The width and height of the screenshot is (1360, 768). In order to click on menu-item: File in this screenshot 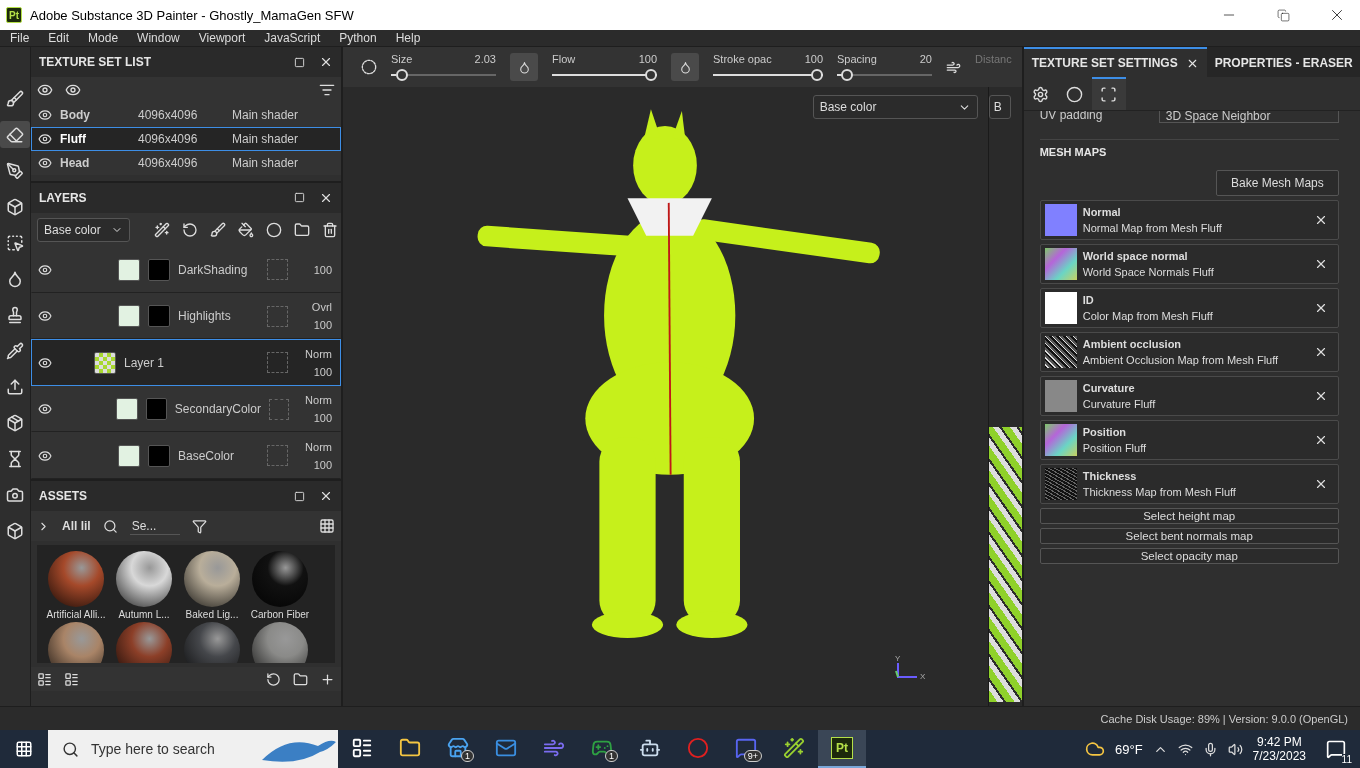, I will do `click(23, 38)`.